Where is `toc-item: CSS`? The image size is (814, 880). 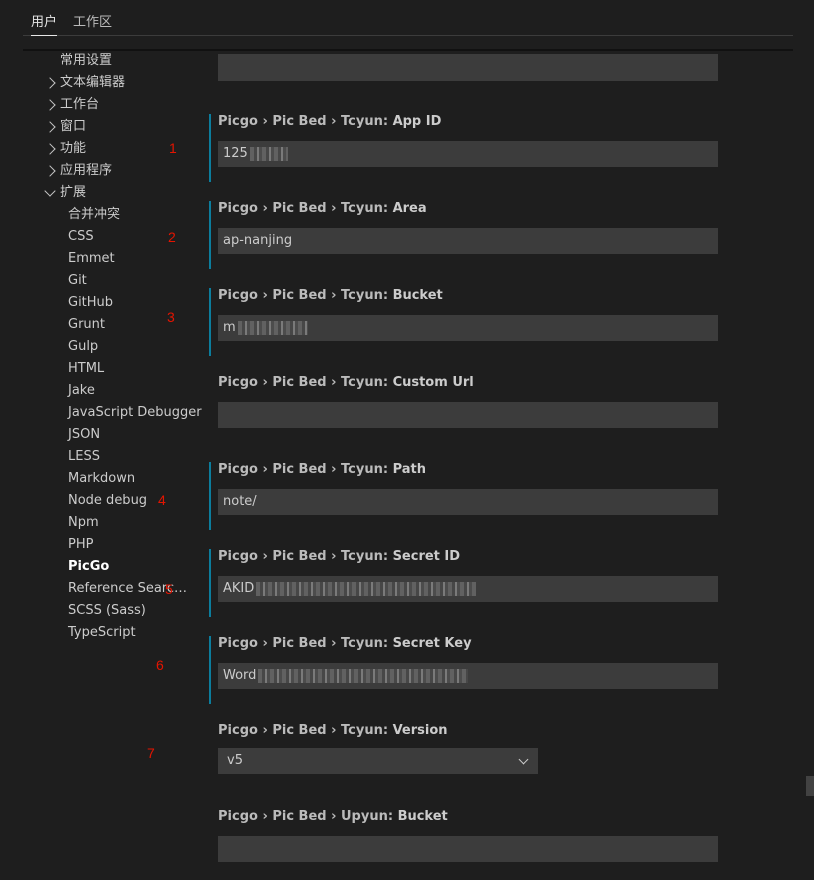
toc-item: CSS is located at coordinates (81, 237).